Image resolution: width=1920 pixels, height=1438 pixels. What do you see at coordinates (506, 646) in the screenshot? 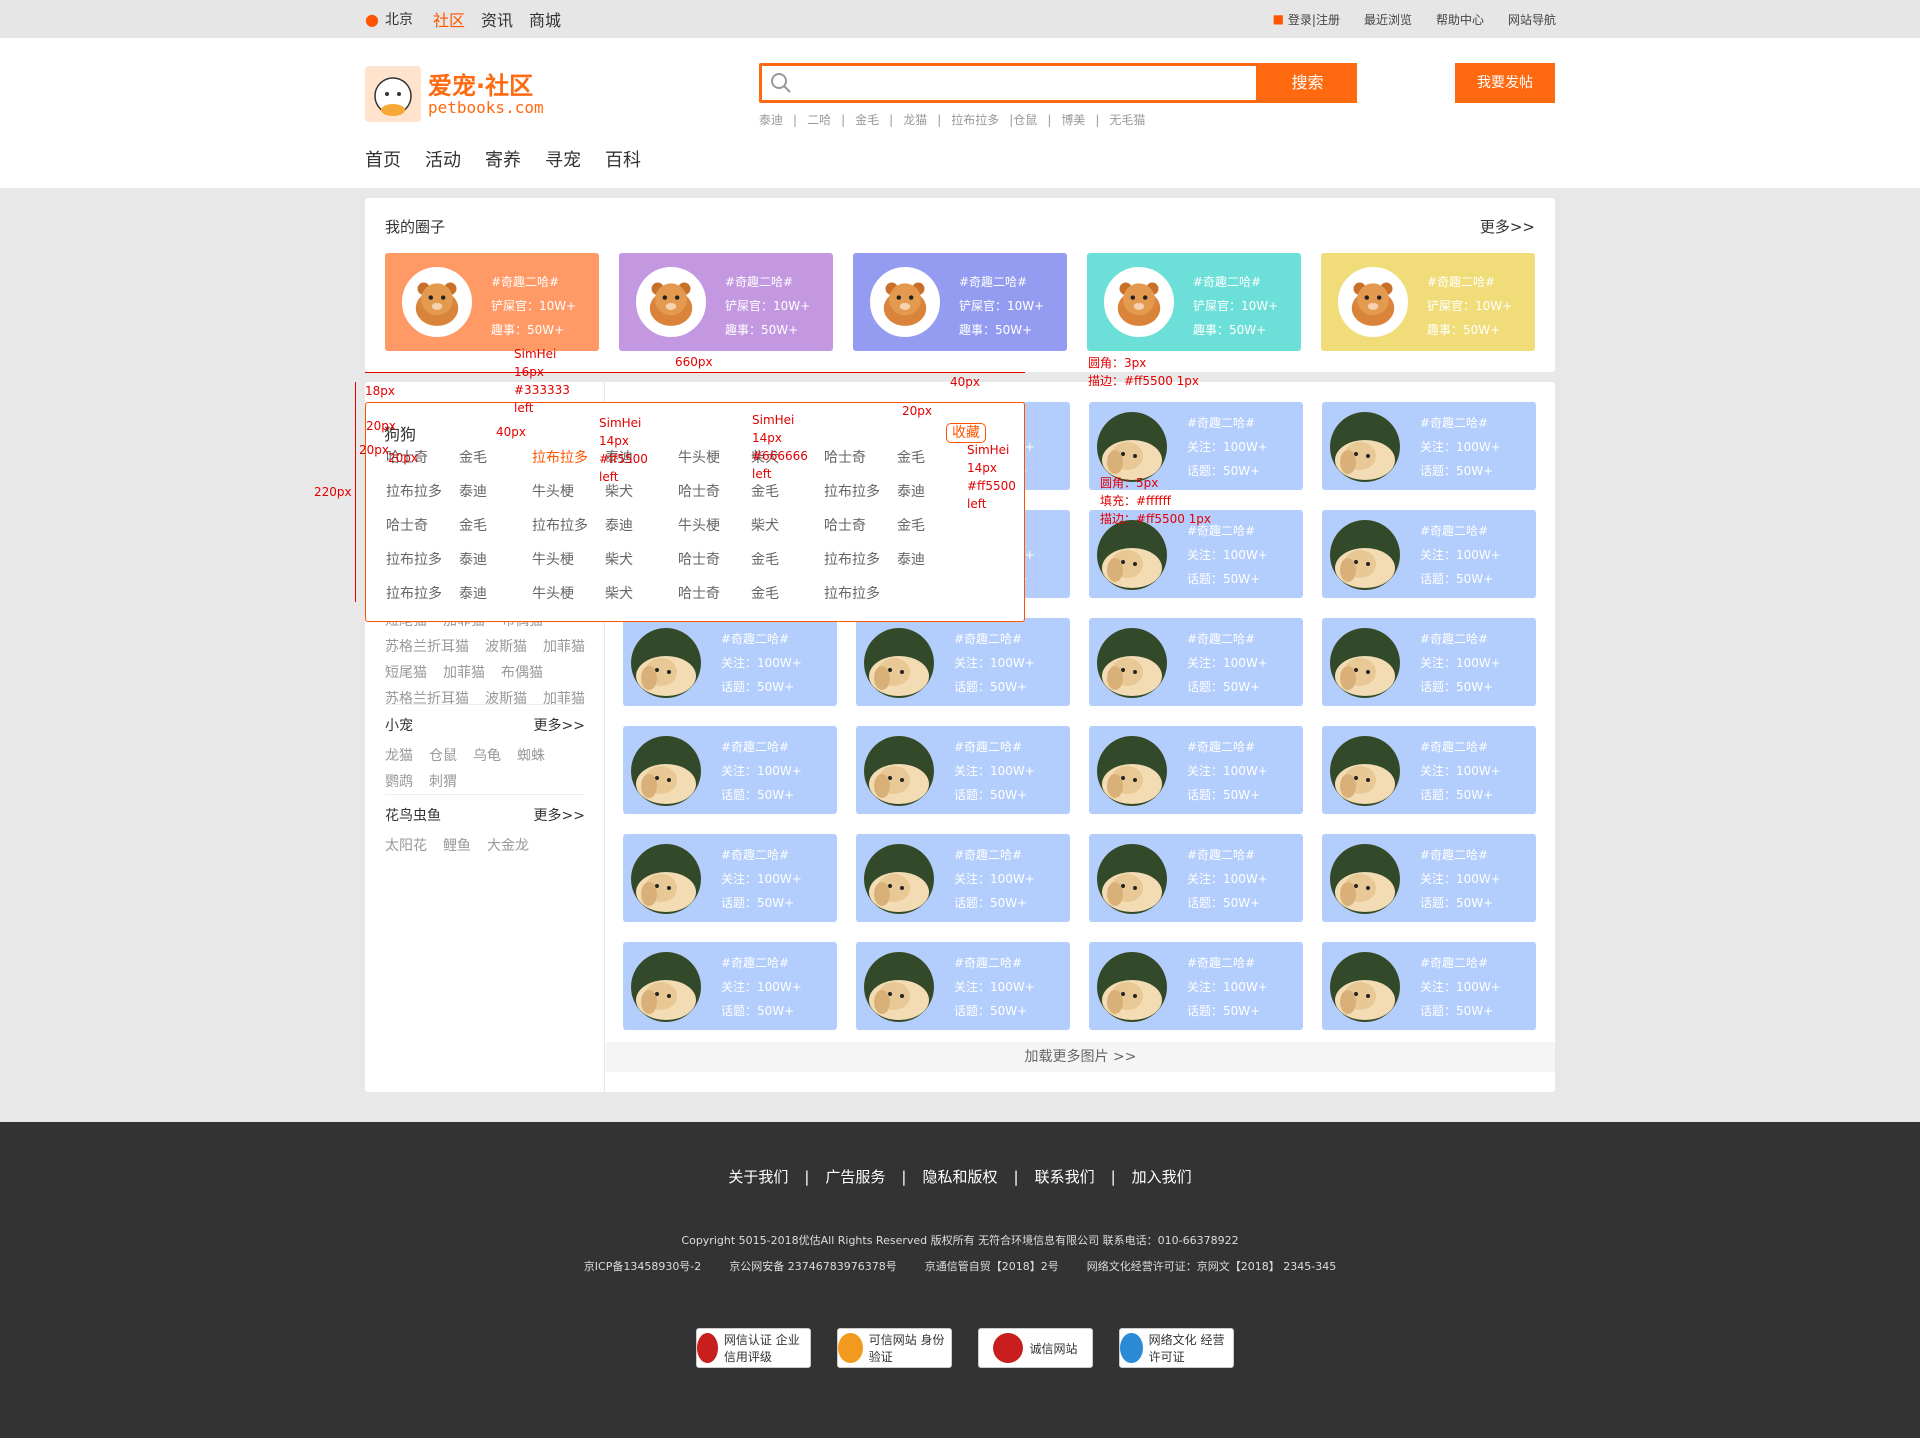
I see `category-item: 波斯猫` at bounding box center [506, 646].